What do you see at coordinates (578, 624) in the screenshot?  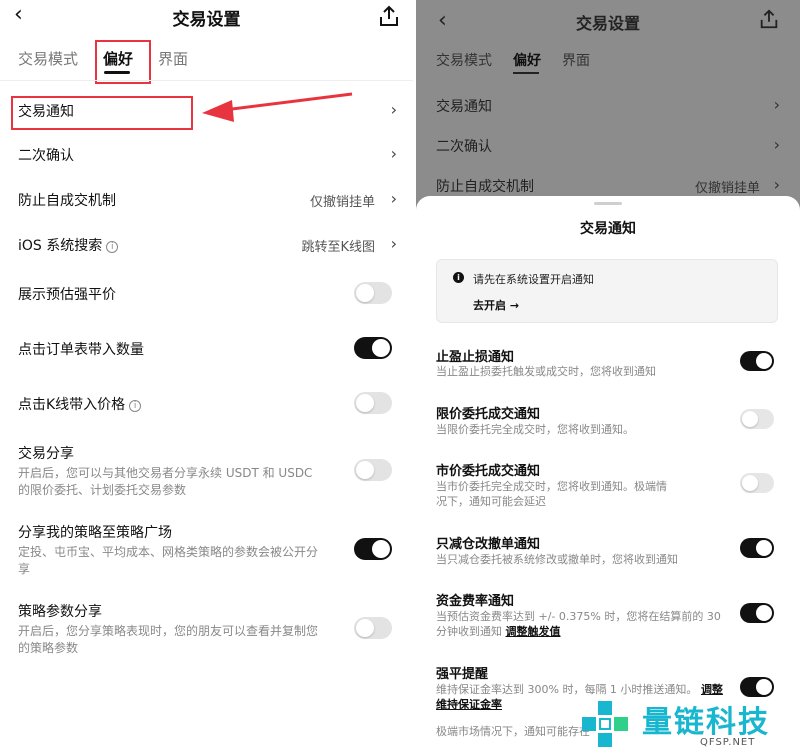 I see `item-description-text: 当预估资金费率达到 +/- 0.375% 时，您将在结算前的 30 分钟收到通知` at bounding box center [578, 624].